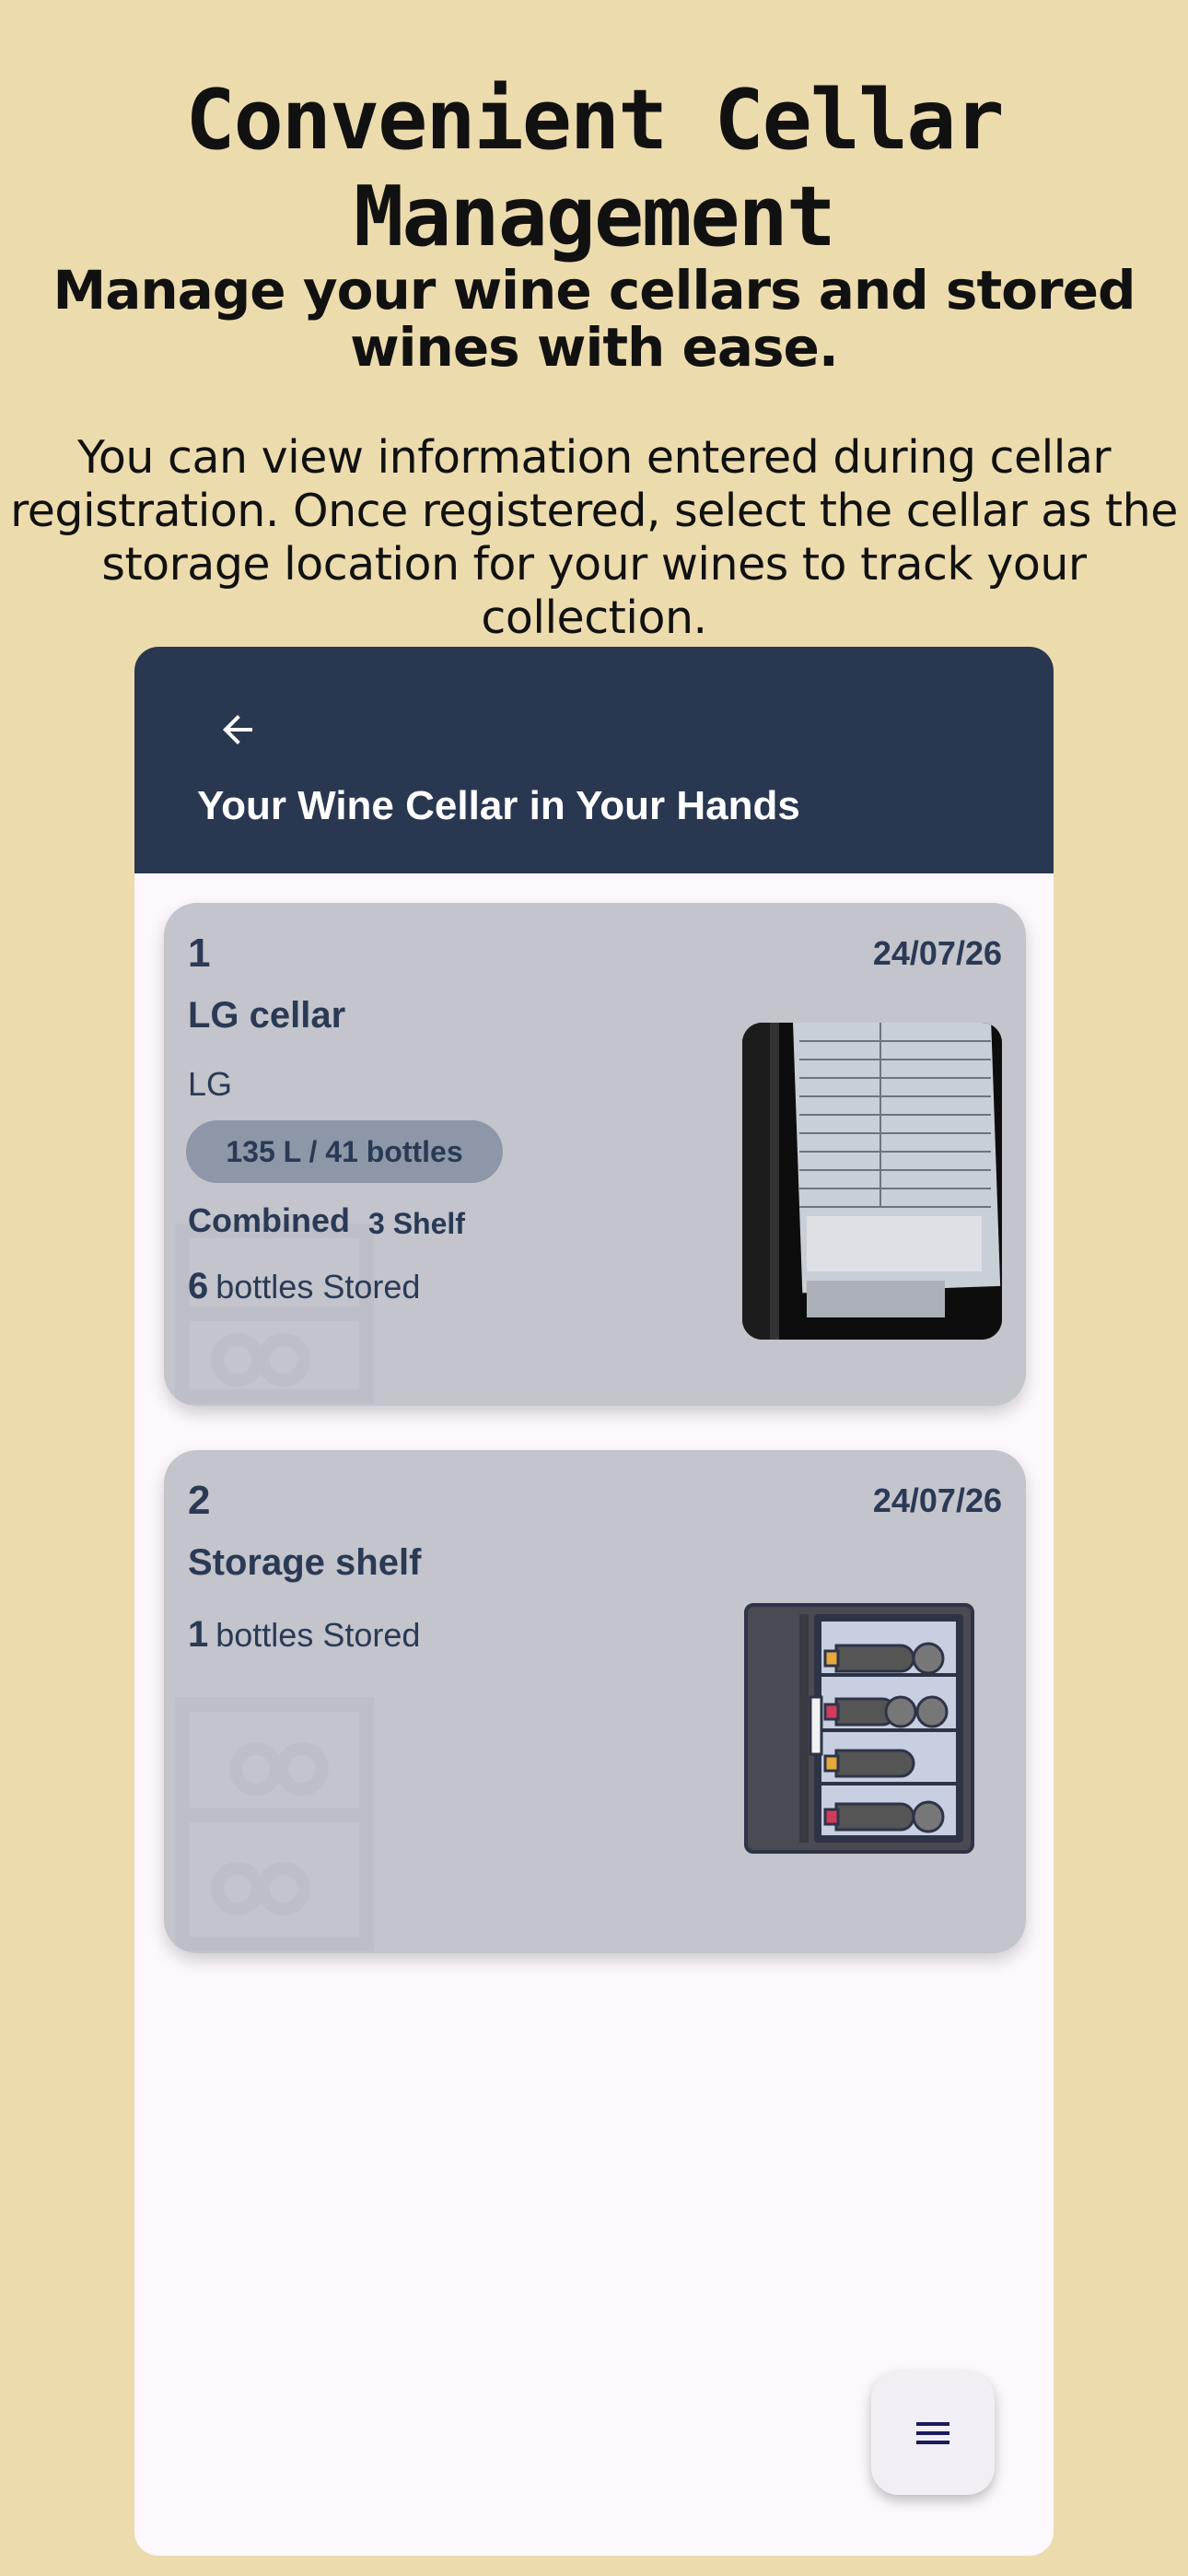  Describe the element at coordinates (594, 760) in the screenshot. I see `app-bar: Your Wine Cellar in Your Hands` at that location.